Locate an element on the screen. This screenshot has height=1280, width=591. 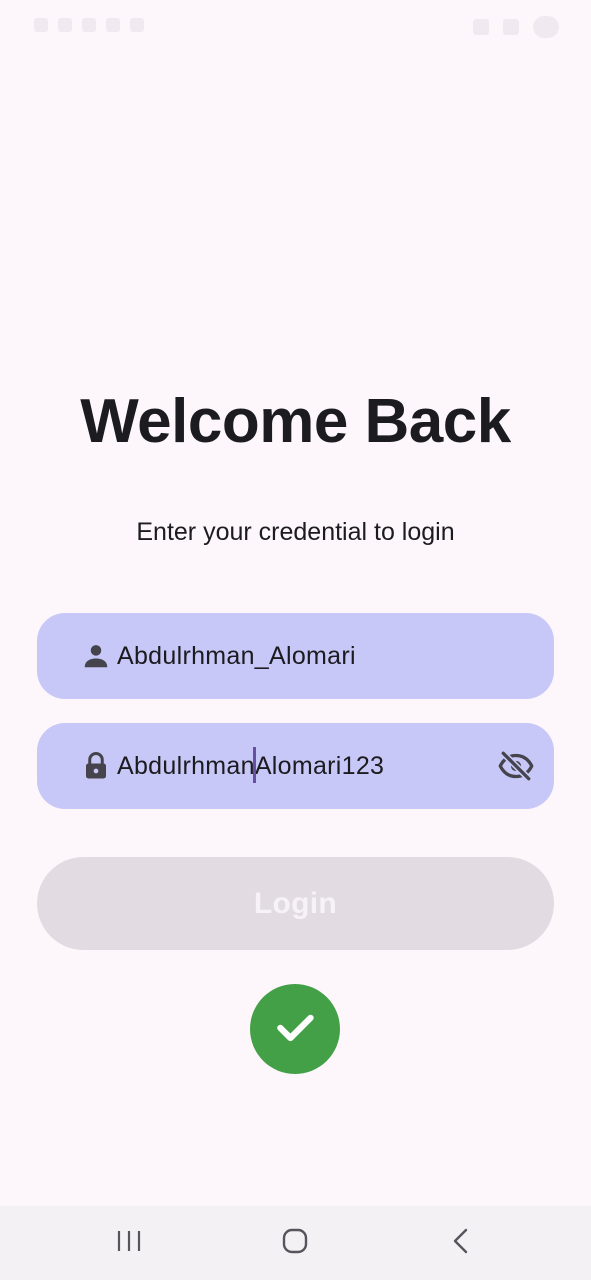
password-value: AbdulrhmanAlomari123 is located at coordinates (250, 766).